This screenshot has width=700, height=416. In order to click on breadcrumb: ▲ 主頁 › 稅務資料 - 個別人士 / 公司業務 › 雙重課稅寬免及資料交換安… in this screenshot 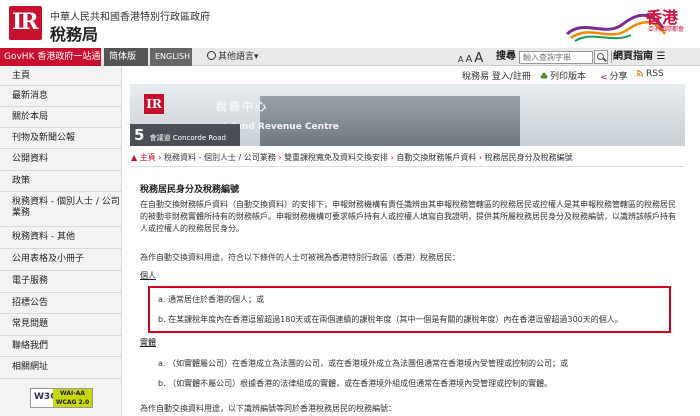, I will do `click(352, 157)`.